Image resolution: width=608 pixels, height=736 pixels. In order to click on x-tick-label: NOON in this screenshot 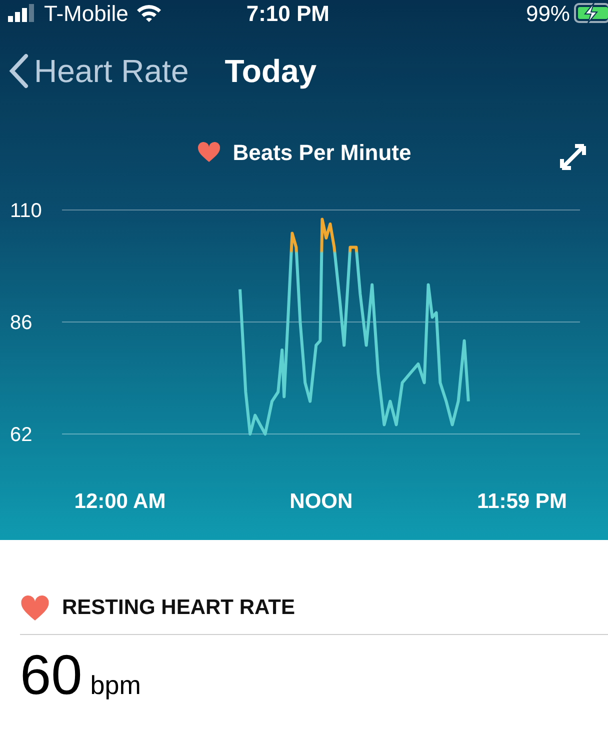, I will do `click(321, 501)`.